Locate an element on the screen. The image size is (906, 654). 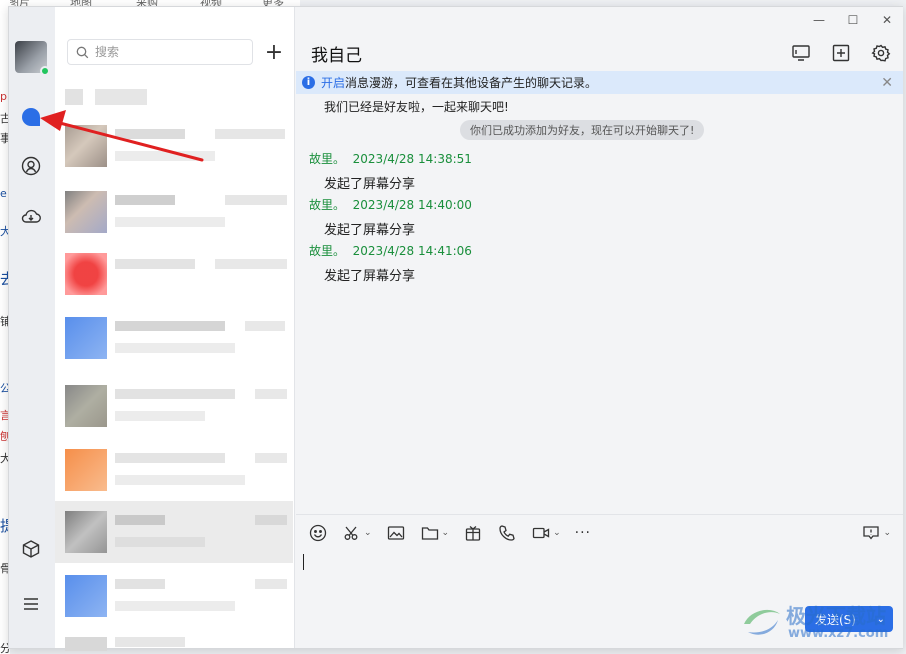
add-button: + is located at coordinates (274, 52).